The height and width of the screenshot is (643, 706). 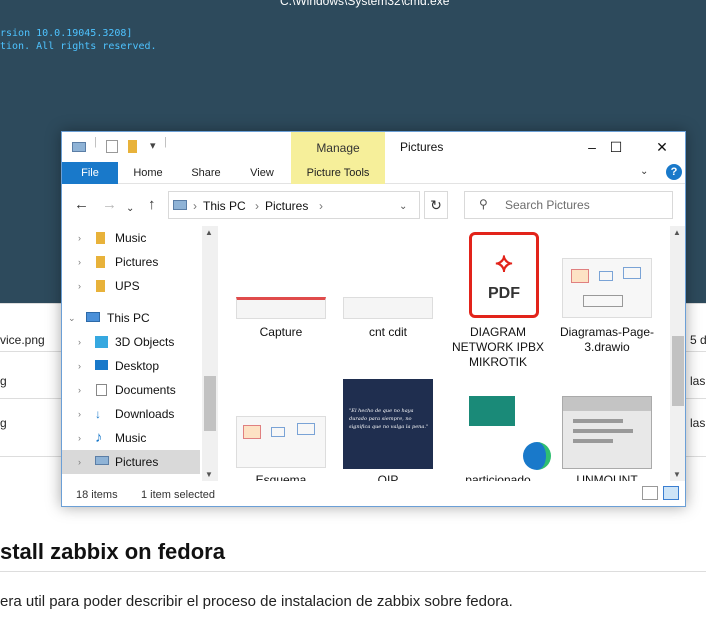 I want to click on sidebar-item-label: UPS, so click(x=127, y=286).